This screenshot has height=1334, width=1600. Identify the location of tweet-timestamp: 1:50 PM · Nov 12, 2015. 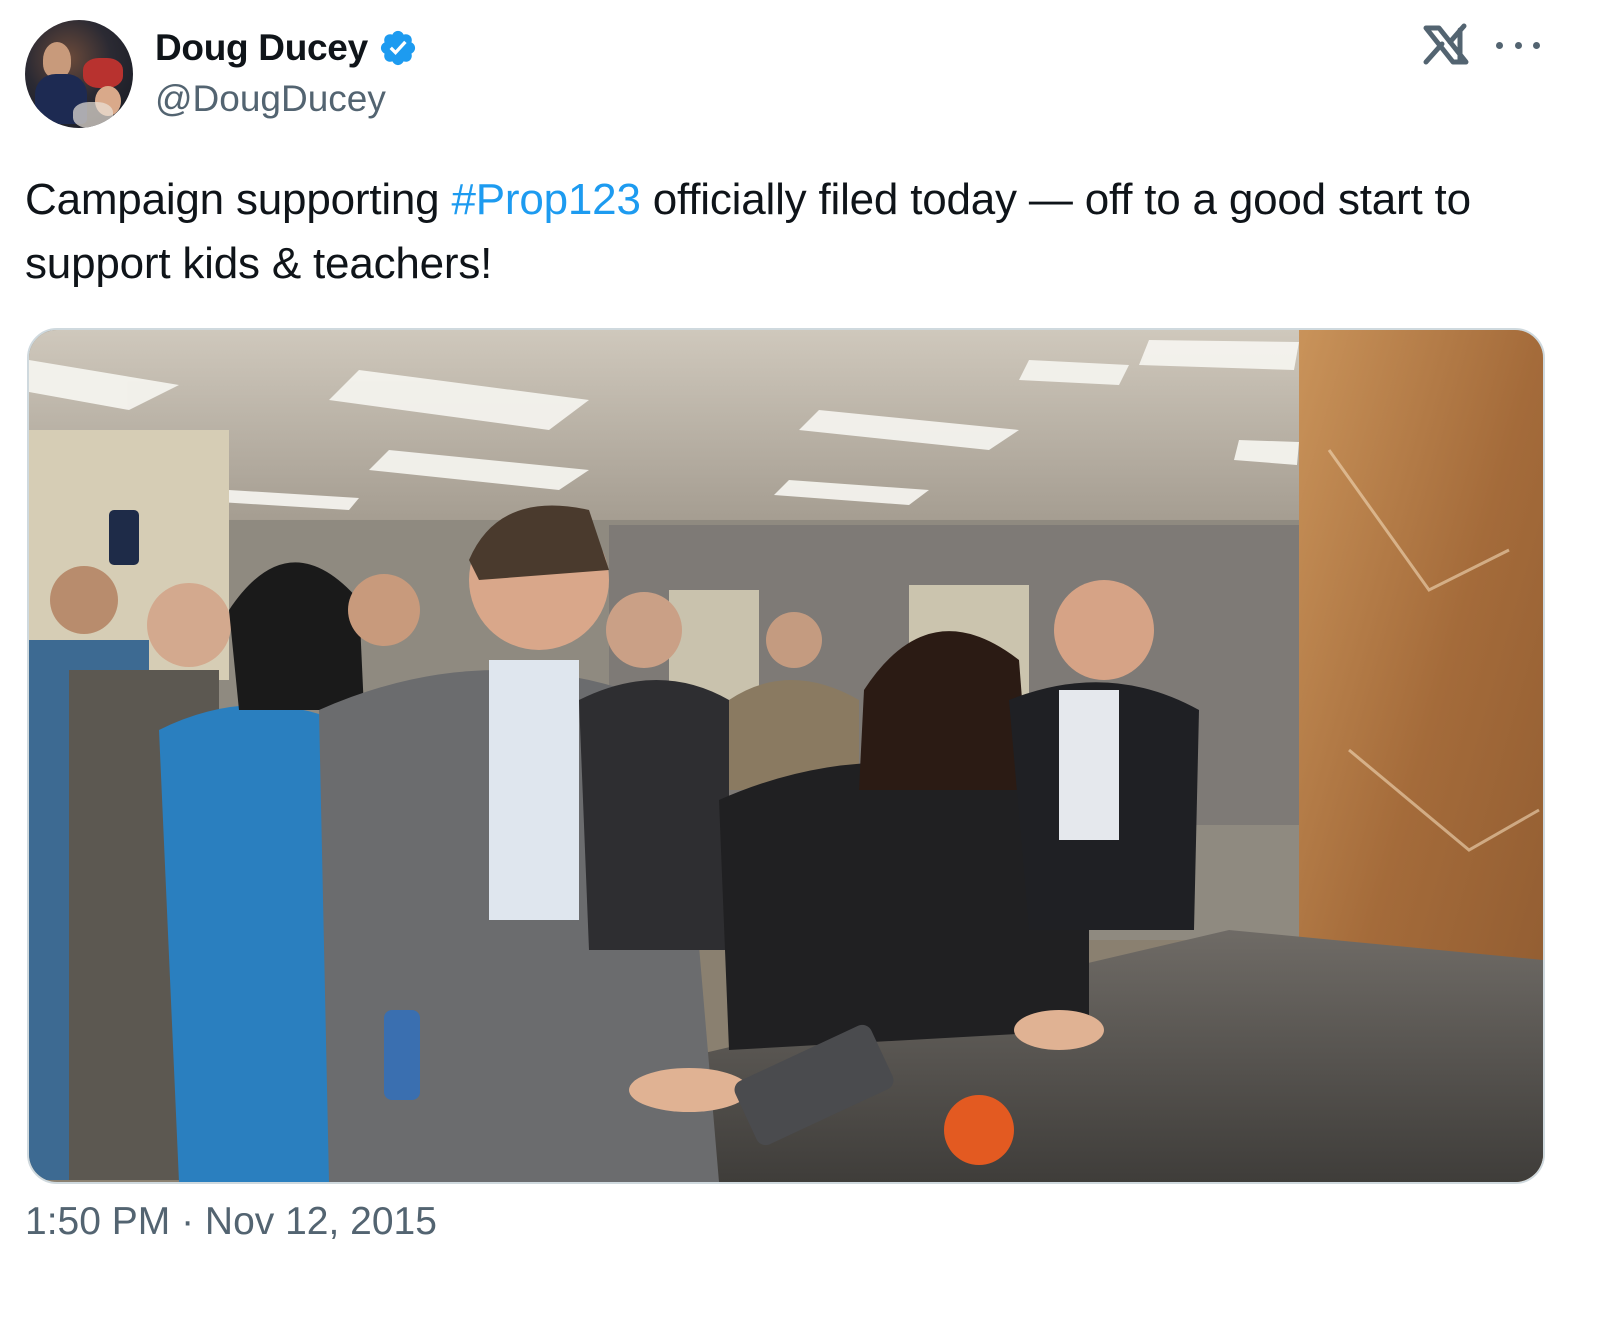
(231, 1222).